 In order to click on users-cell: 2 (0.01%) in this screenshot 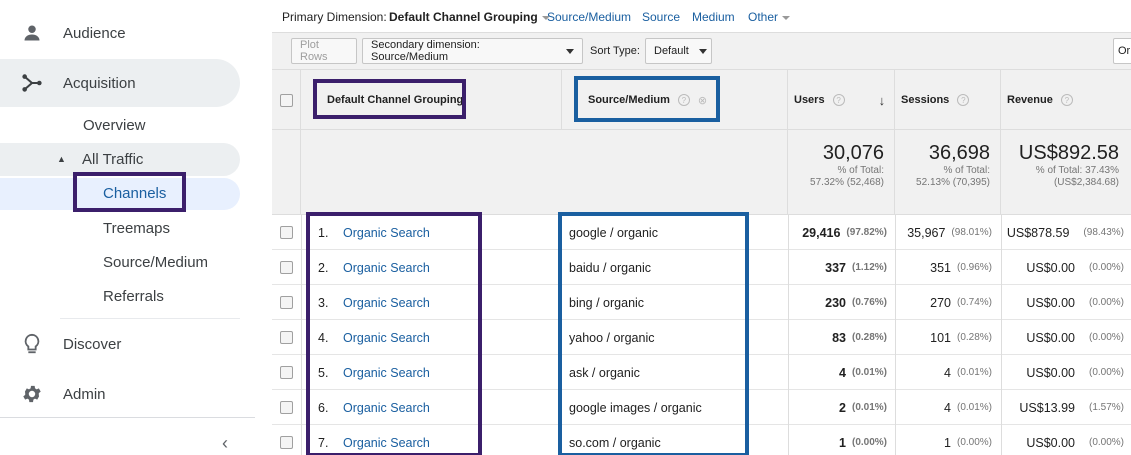, I will do `click(837, 407)`.